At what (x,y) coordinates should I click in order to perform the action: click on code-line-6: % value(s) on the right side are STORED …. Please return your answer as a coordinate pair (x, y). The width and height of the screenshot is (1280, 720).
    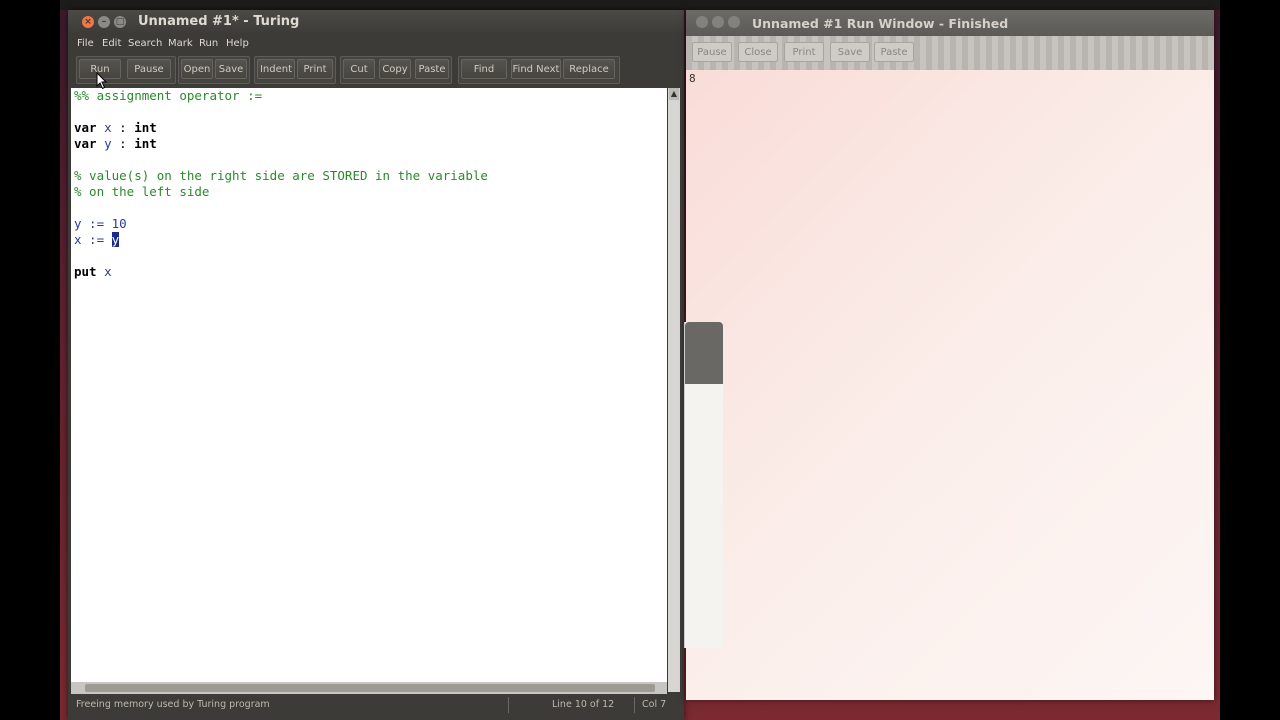
    Looking at the image, I should click on (281, 175).